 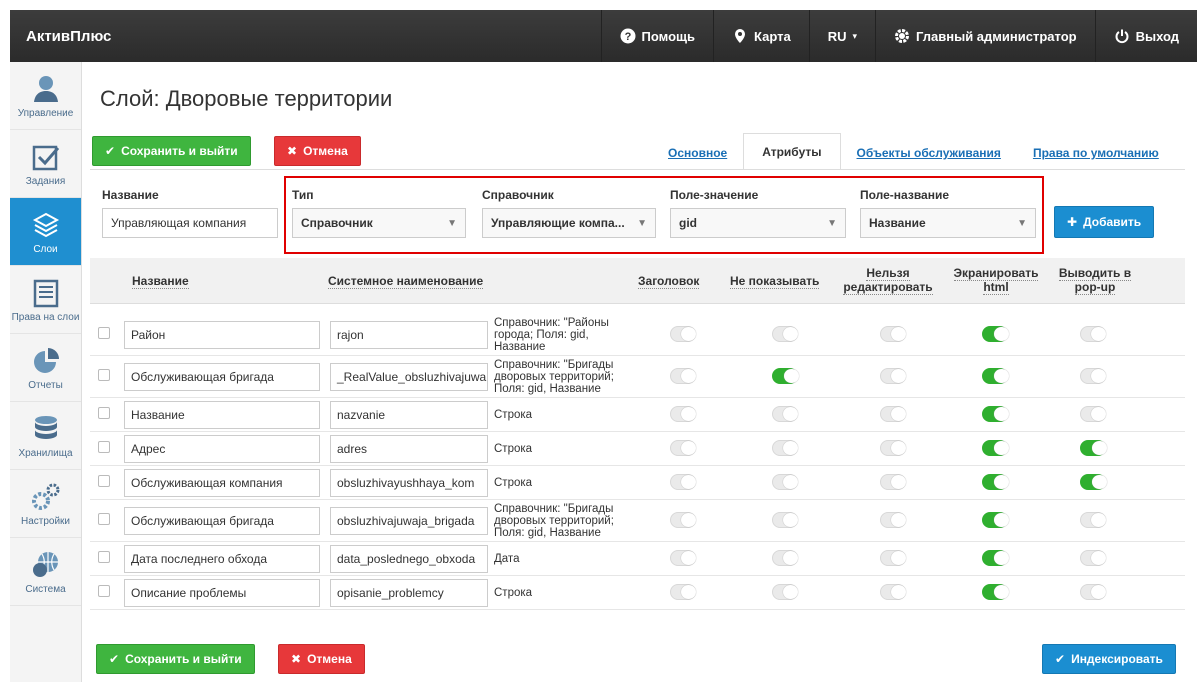 I want to click on sidebar-item-layers: Слои, so click(x=45, y=232).